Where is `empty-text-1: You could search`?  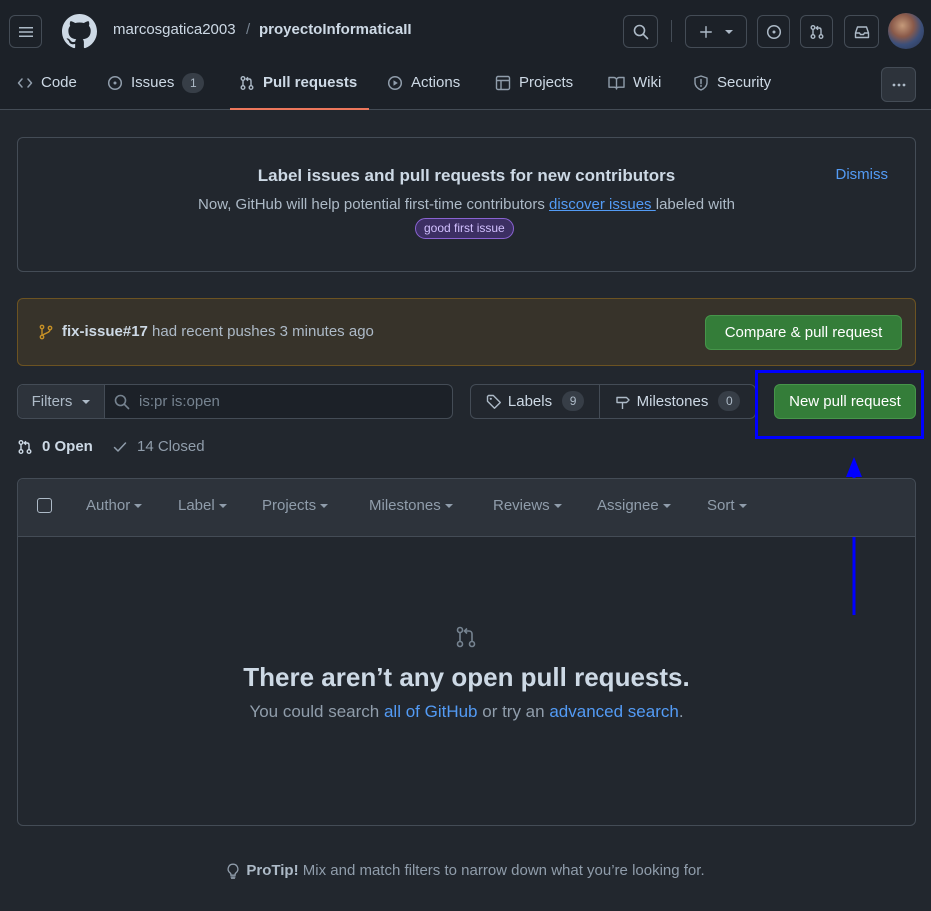
empty-text-1: You could search is located at coordinates (316, 711).